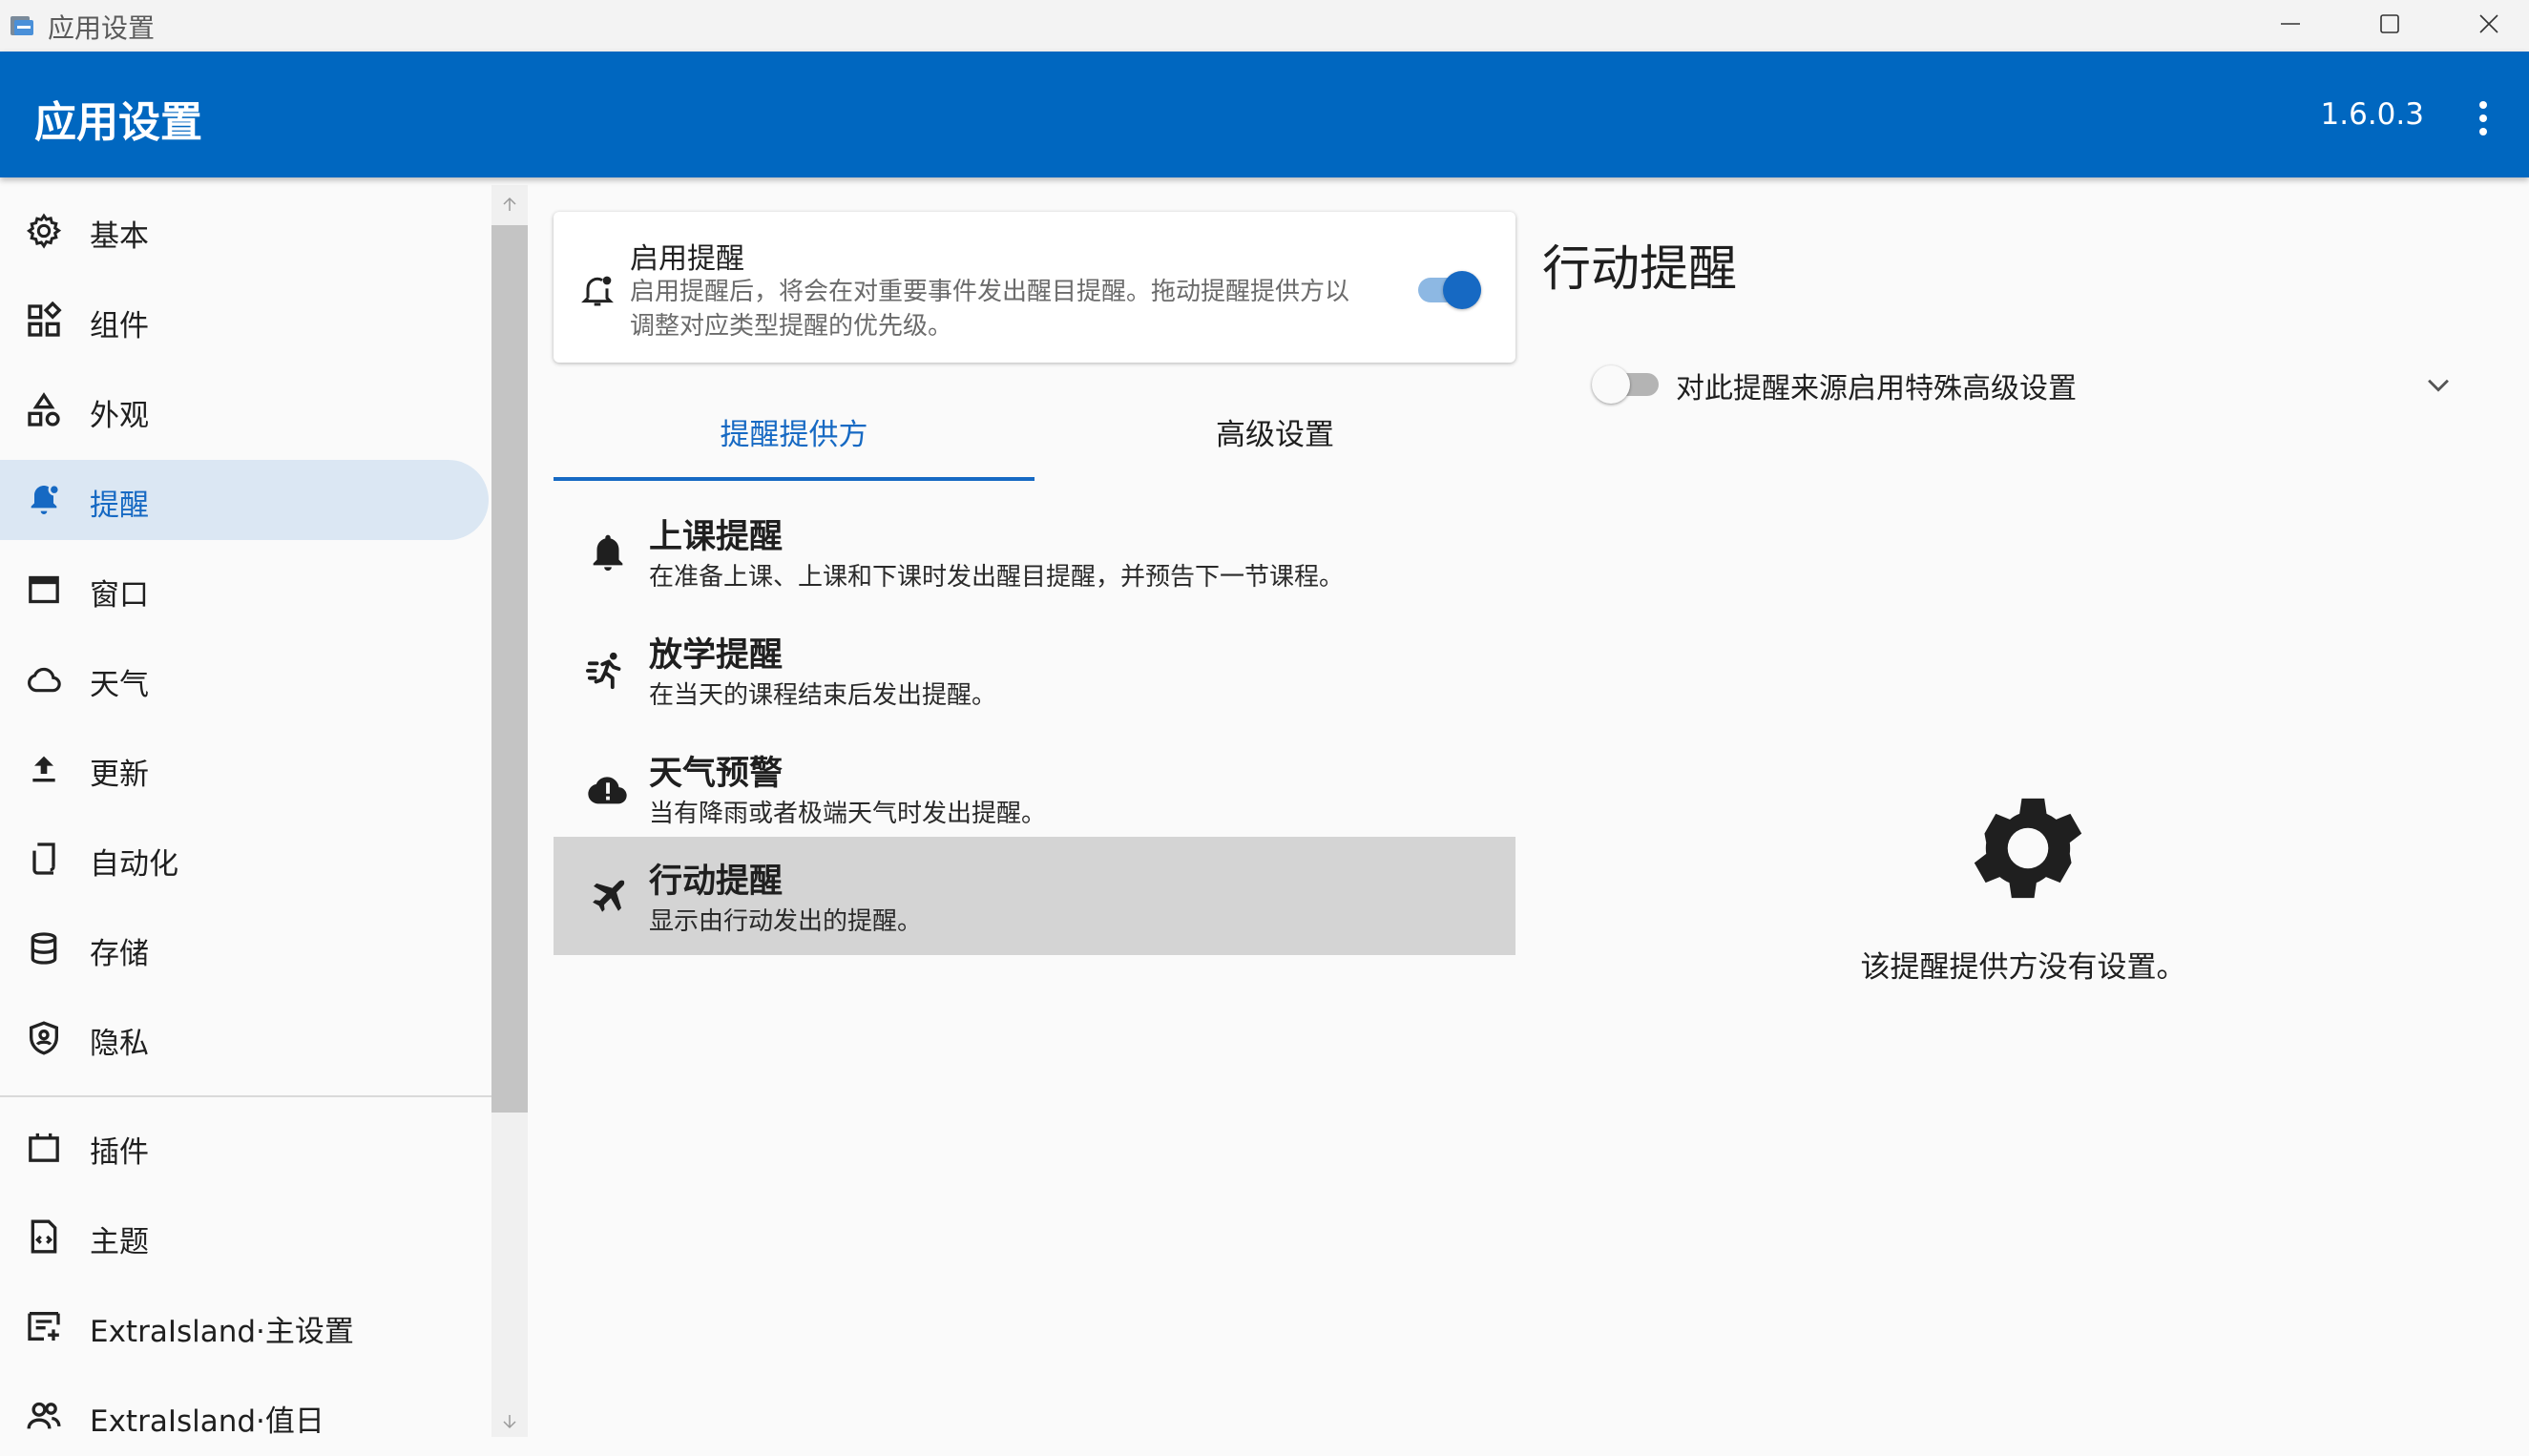  I want to click on maximize-icon, so click(2390, 24).